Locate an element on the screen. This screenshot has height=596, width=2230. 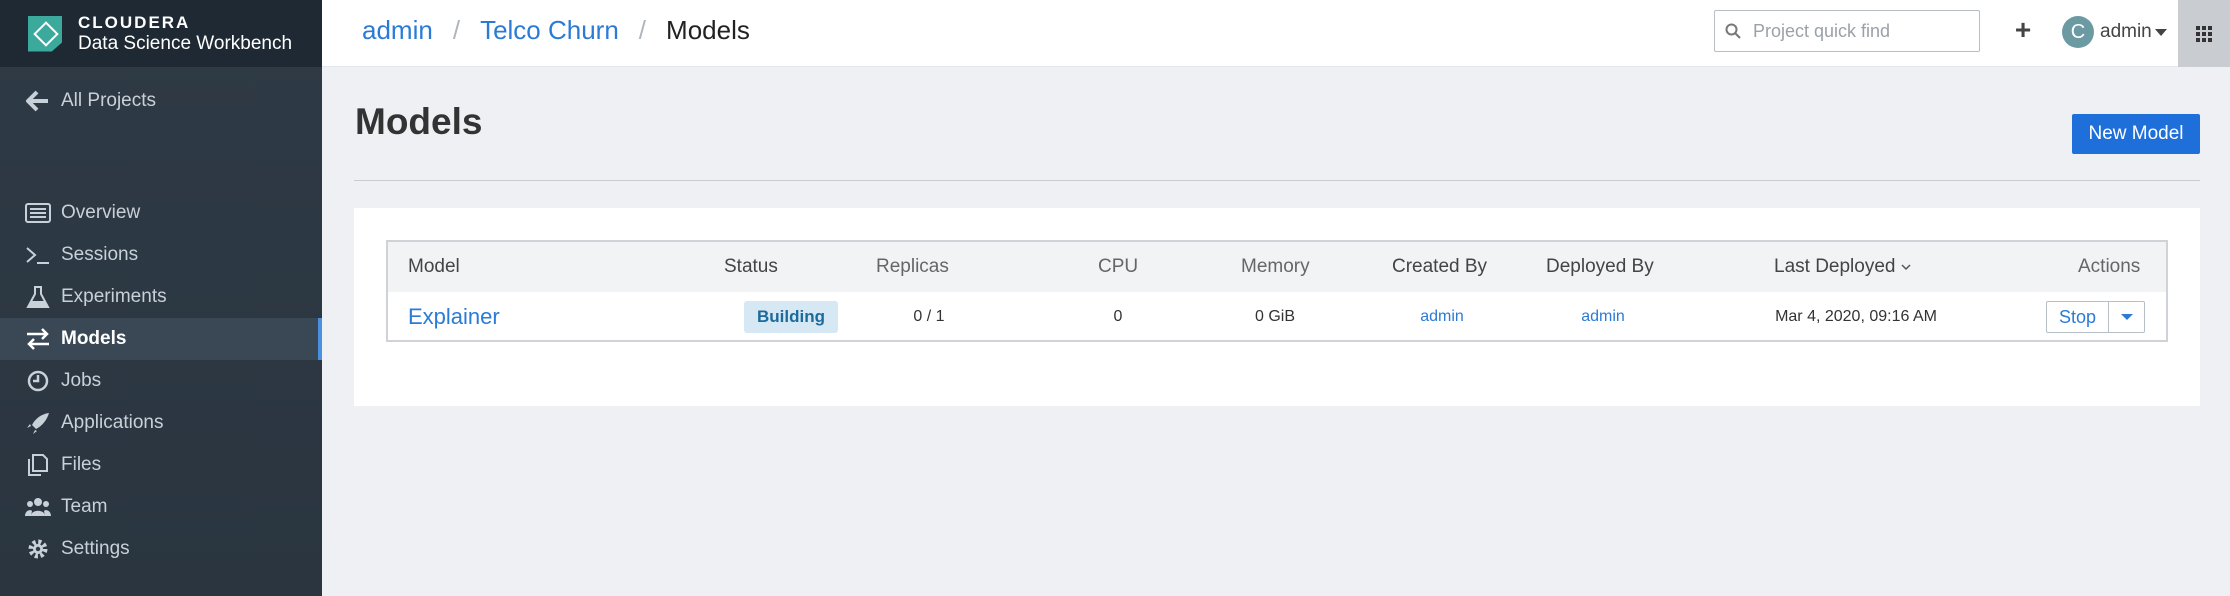
user-name: admin is located at coordinates (2126, 31).